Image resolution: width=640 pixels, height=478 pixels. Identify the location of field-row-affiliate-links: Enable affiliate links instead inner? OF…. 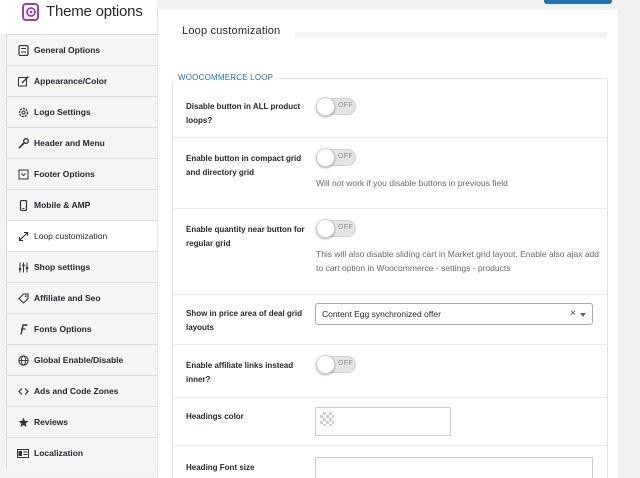
(390, 371).